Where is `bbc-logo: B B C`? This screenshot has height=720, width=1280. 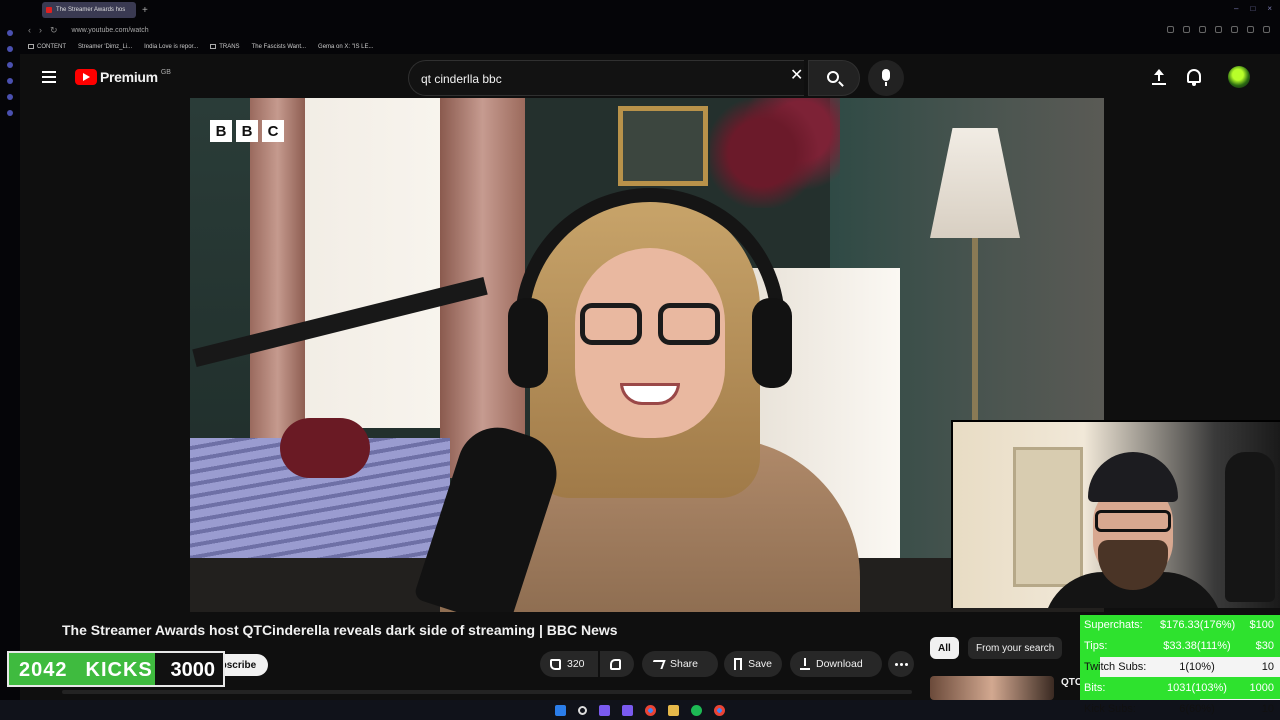
bbc-logo: B B C is located at coordinates (247, 131).